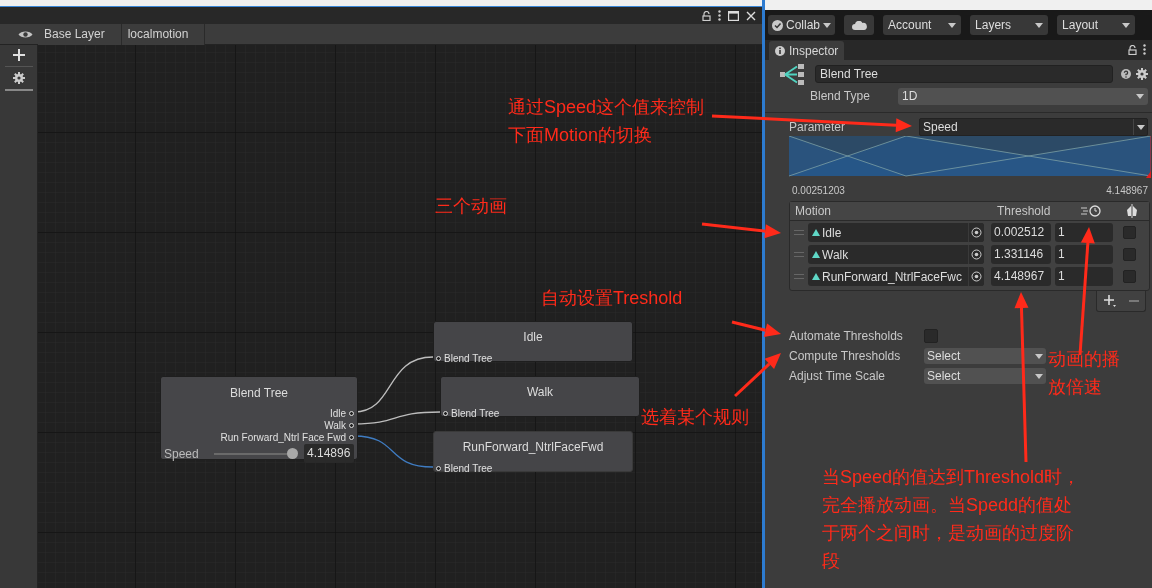 This screenshot has height=588, width=1152. I want to click on motion-node: Idle Blend Tree, so click(533, 341).